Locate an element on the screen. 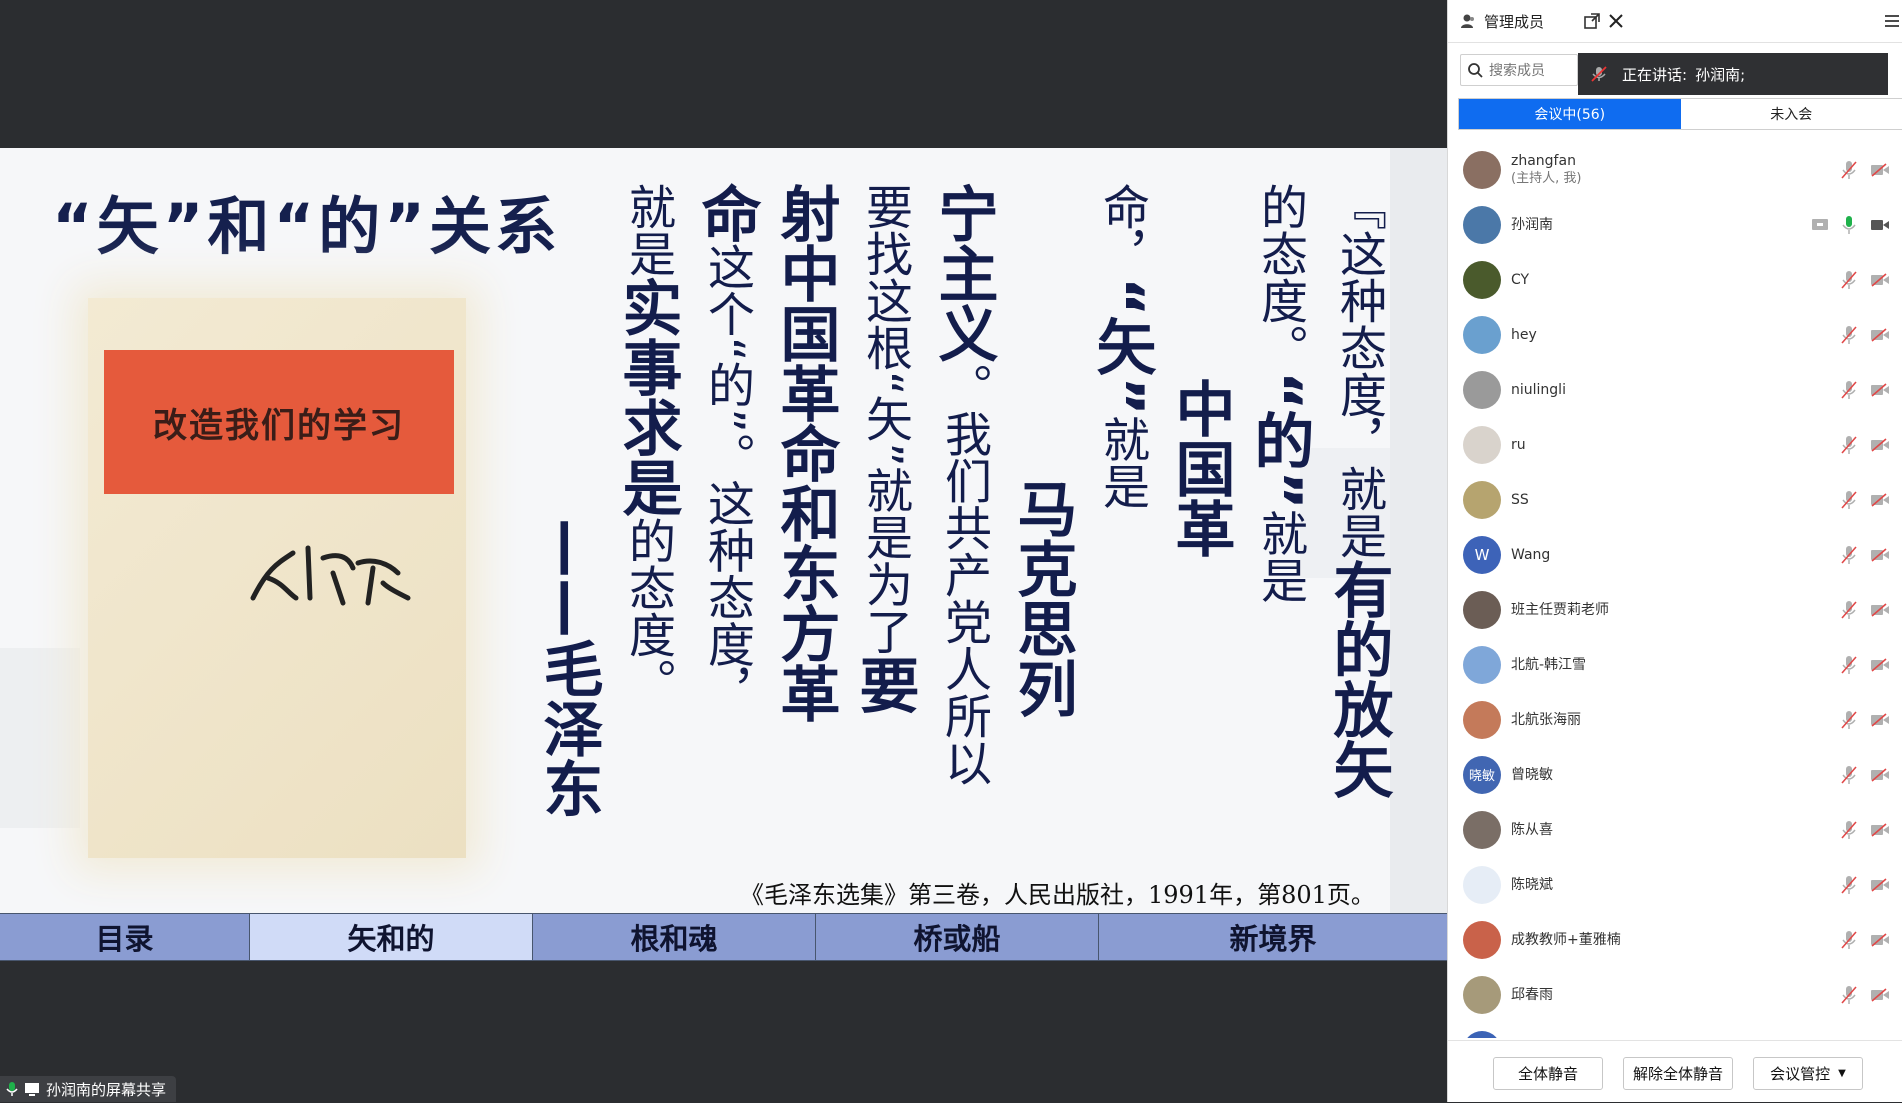 The image size is (1902, 1103). participant-name-block: niulingli is located at coordinates (1538, 390).